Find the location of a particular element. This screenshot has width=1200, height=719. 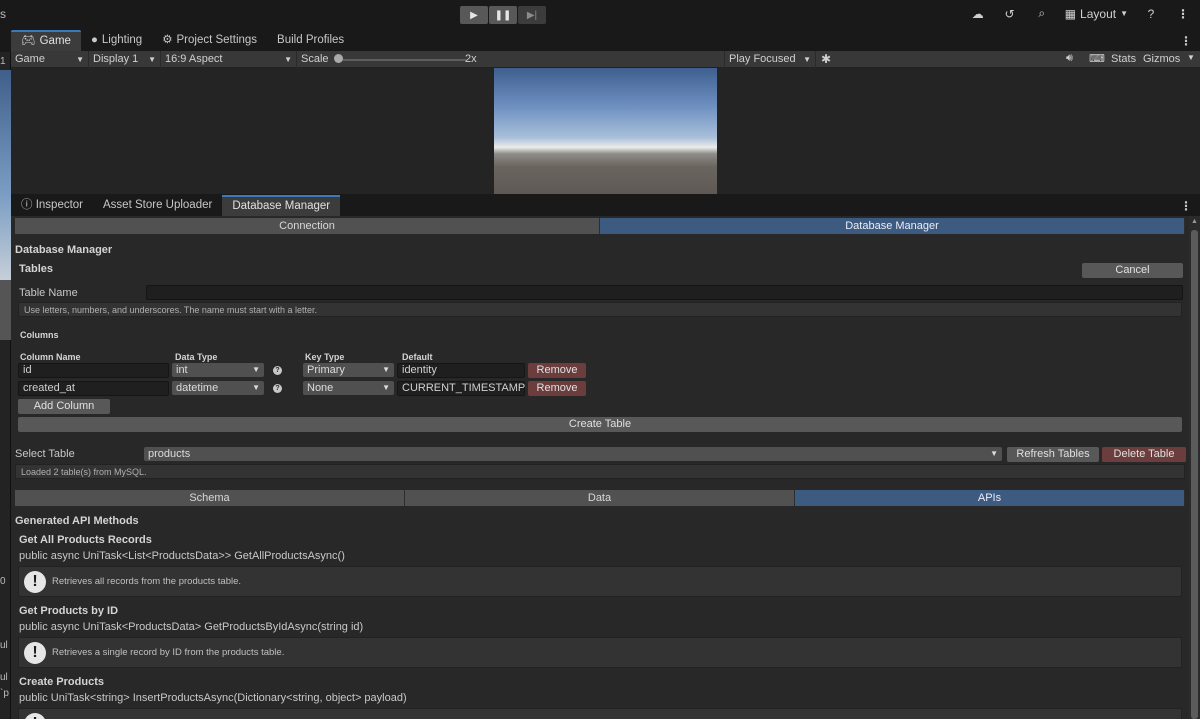

tab-build-profiles: Build Profiles is located at coordinates (310, 40).